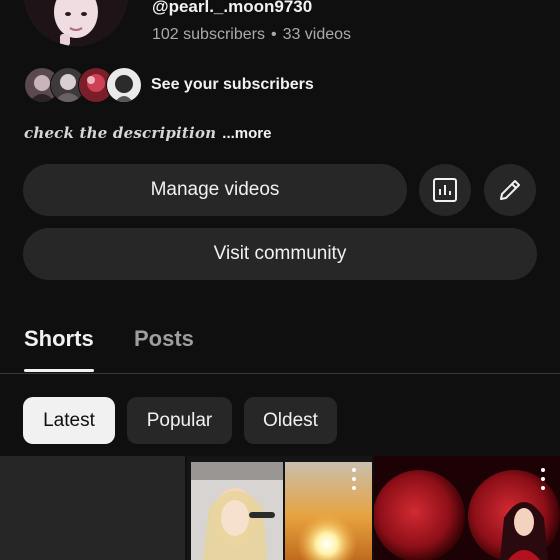 This screenshot has height=560, width=560. Describe the element at coordinates (232, 8) in the screenshot. I see `channel-handle: @pearl._.moon9730` at that location.